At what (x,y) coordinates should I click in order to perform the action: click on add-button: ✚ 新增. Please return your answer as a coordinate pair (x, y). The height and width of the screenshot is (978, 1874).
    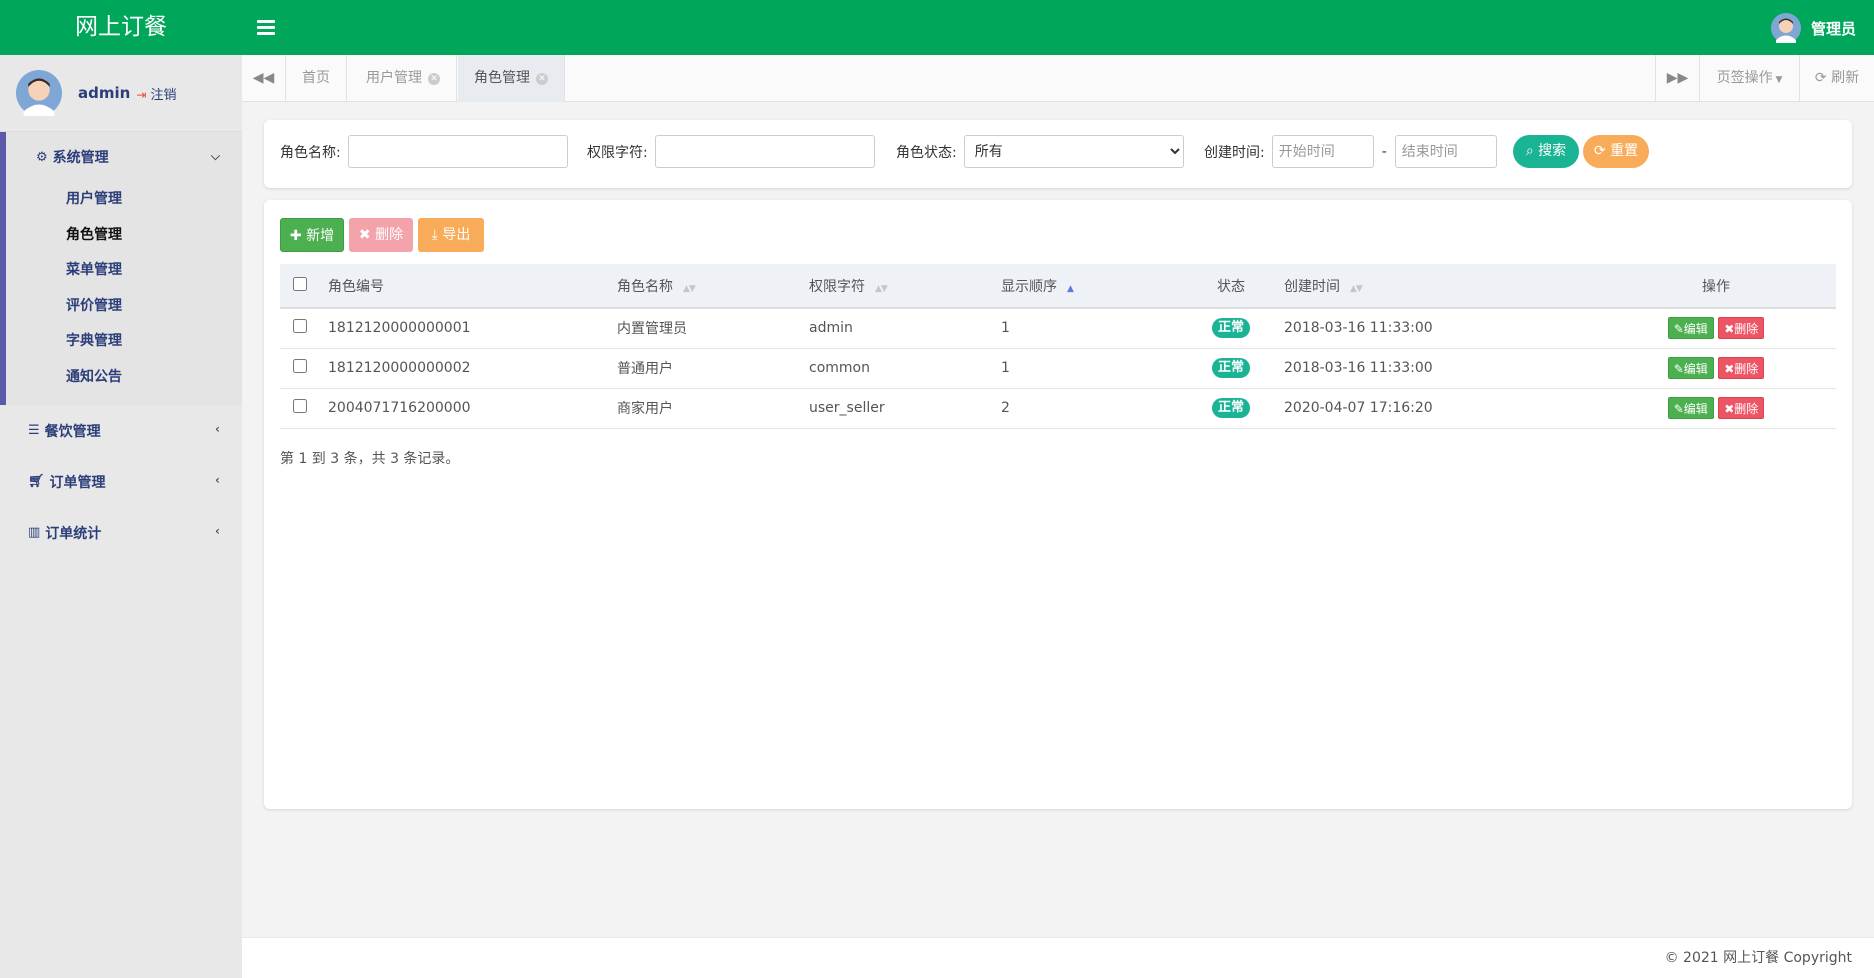
    Looking at the image, I should click on (312, 235).